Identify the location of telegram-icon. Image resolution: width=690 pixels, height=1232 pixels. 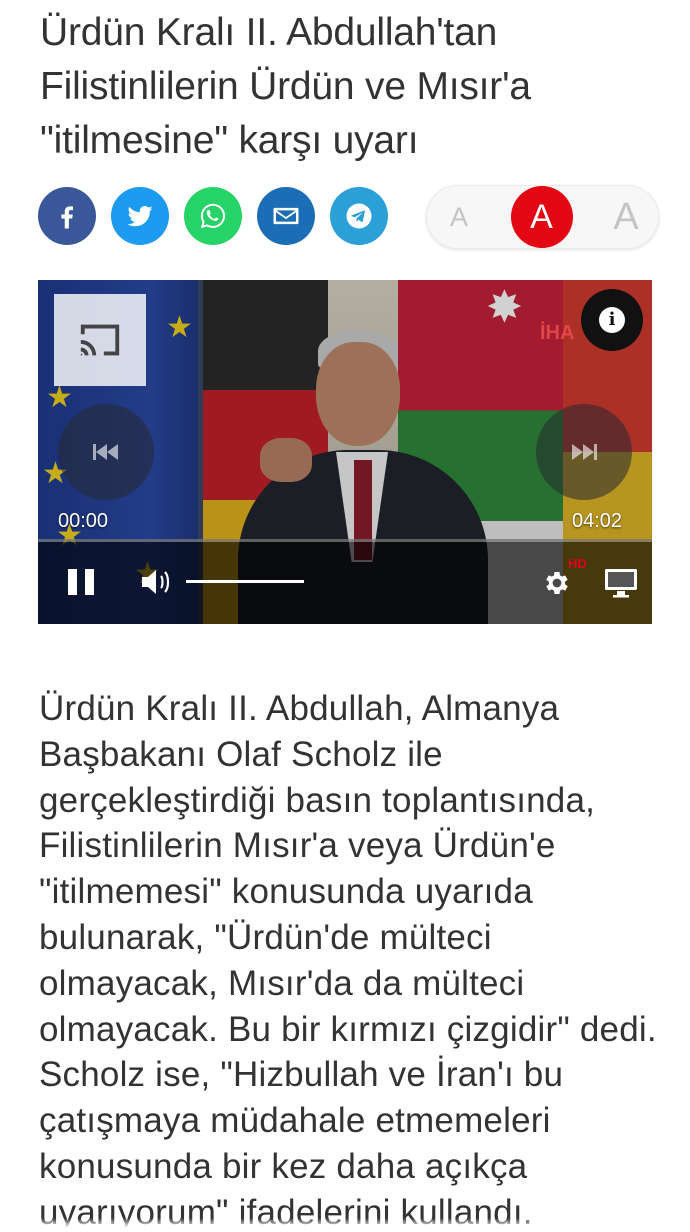
(359, 216).